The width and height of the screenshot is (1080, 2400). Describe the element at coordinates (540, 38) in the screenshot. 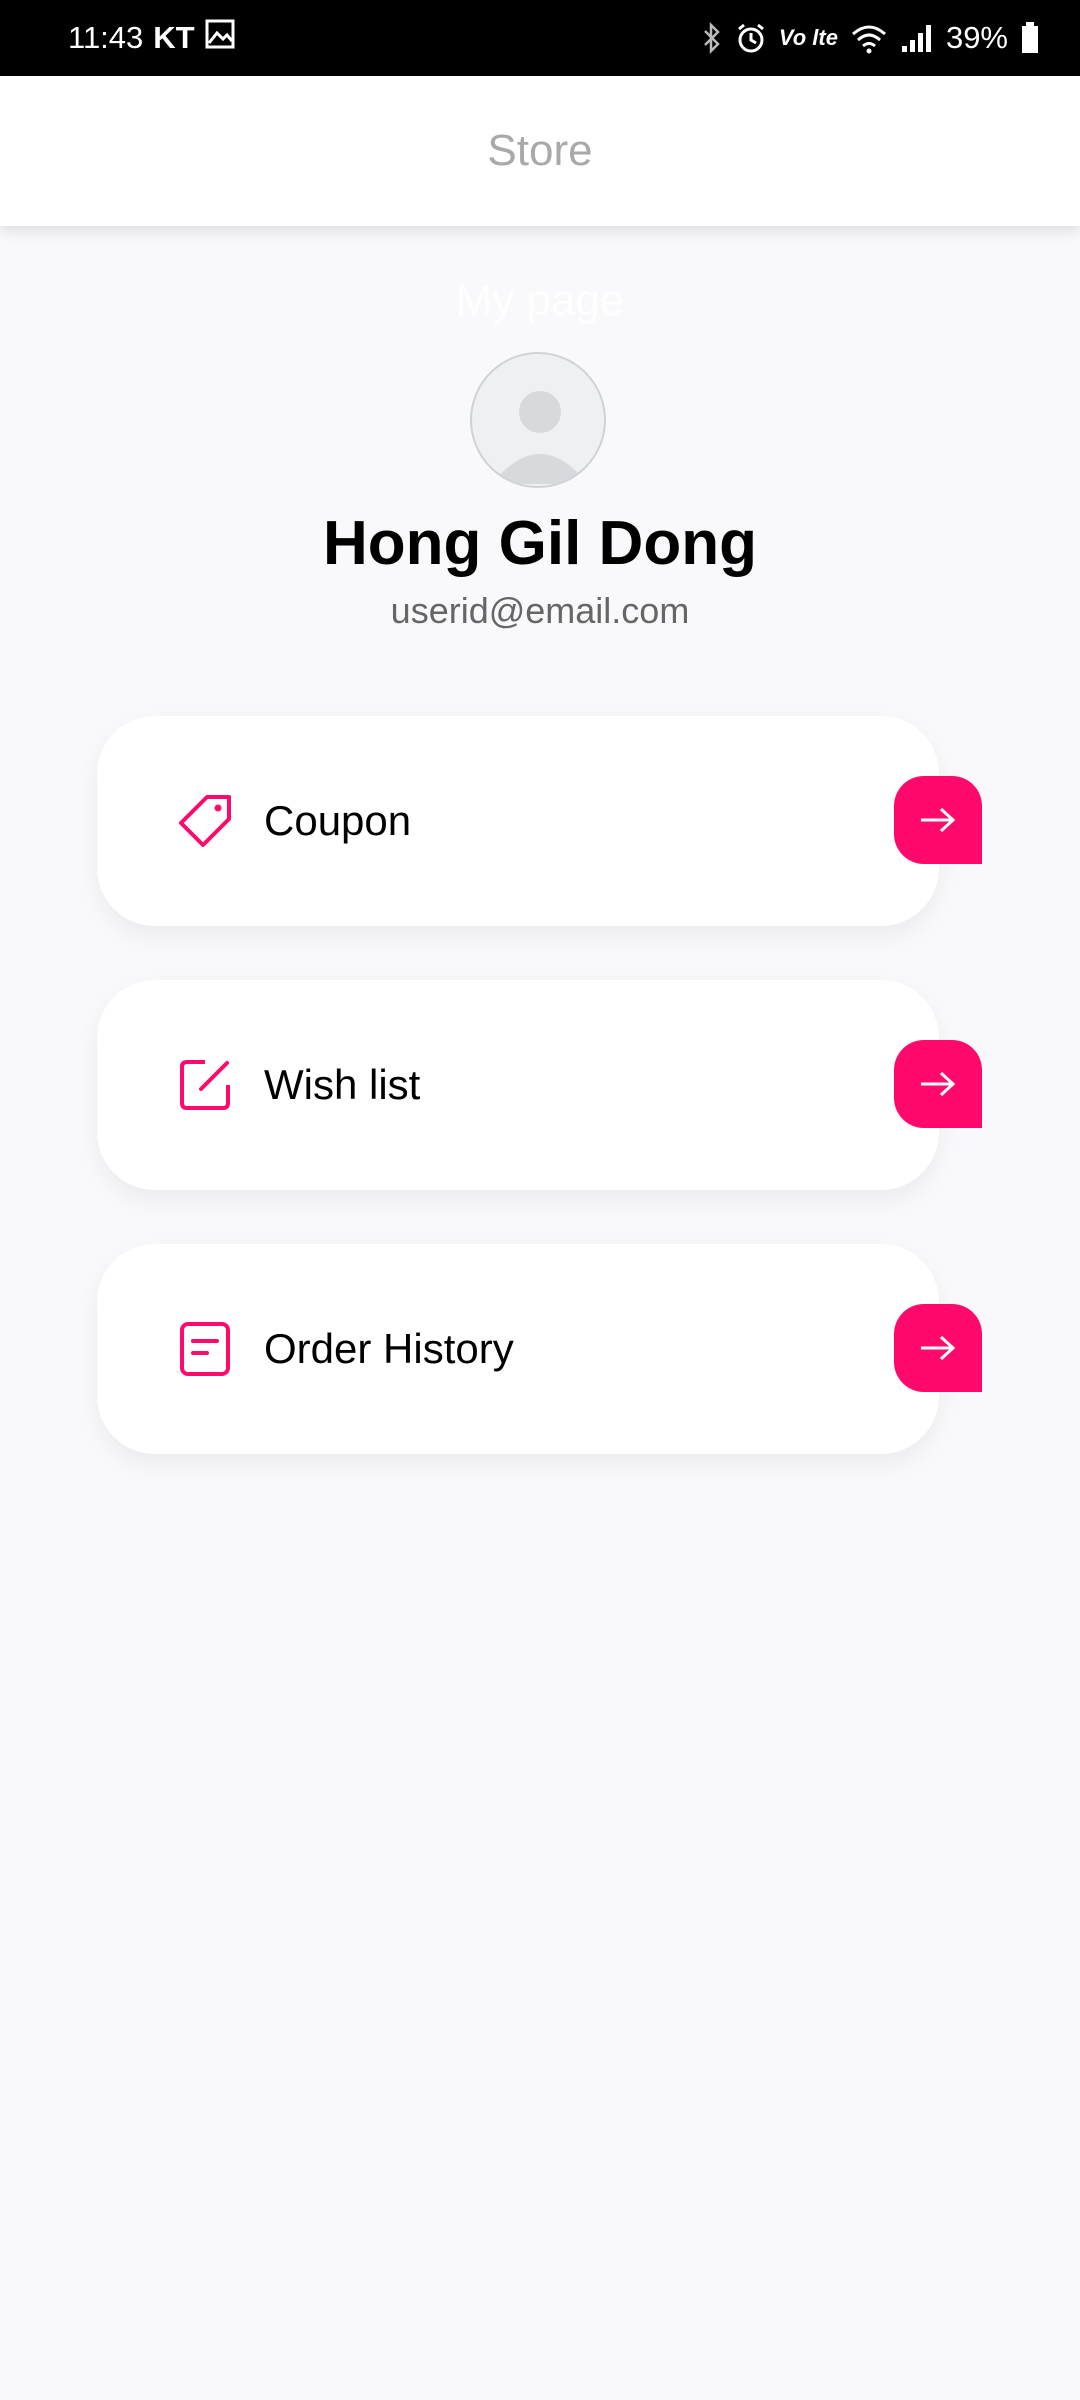

I see `status-bar: 11:43 KT Vo lte 39%` at that location.